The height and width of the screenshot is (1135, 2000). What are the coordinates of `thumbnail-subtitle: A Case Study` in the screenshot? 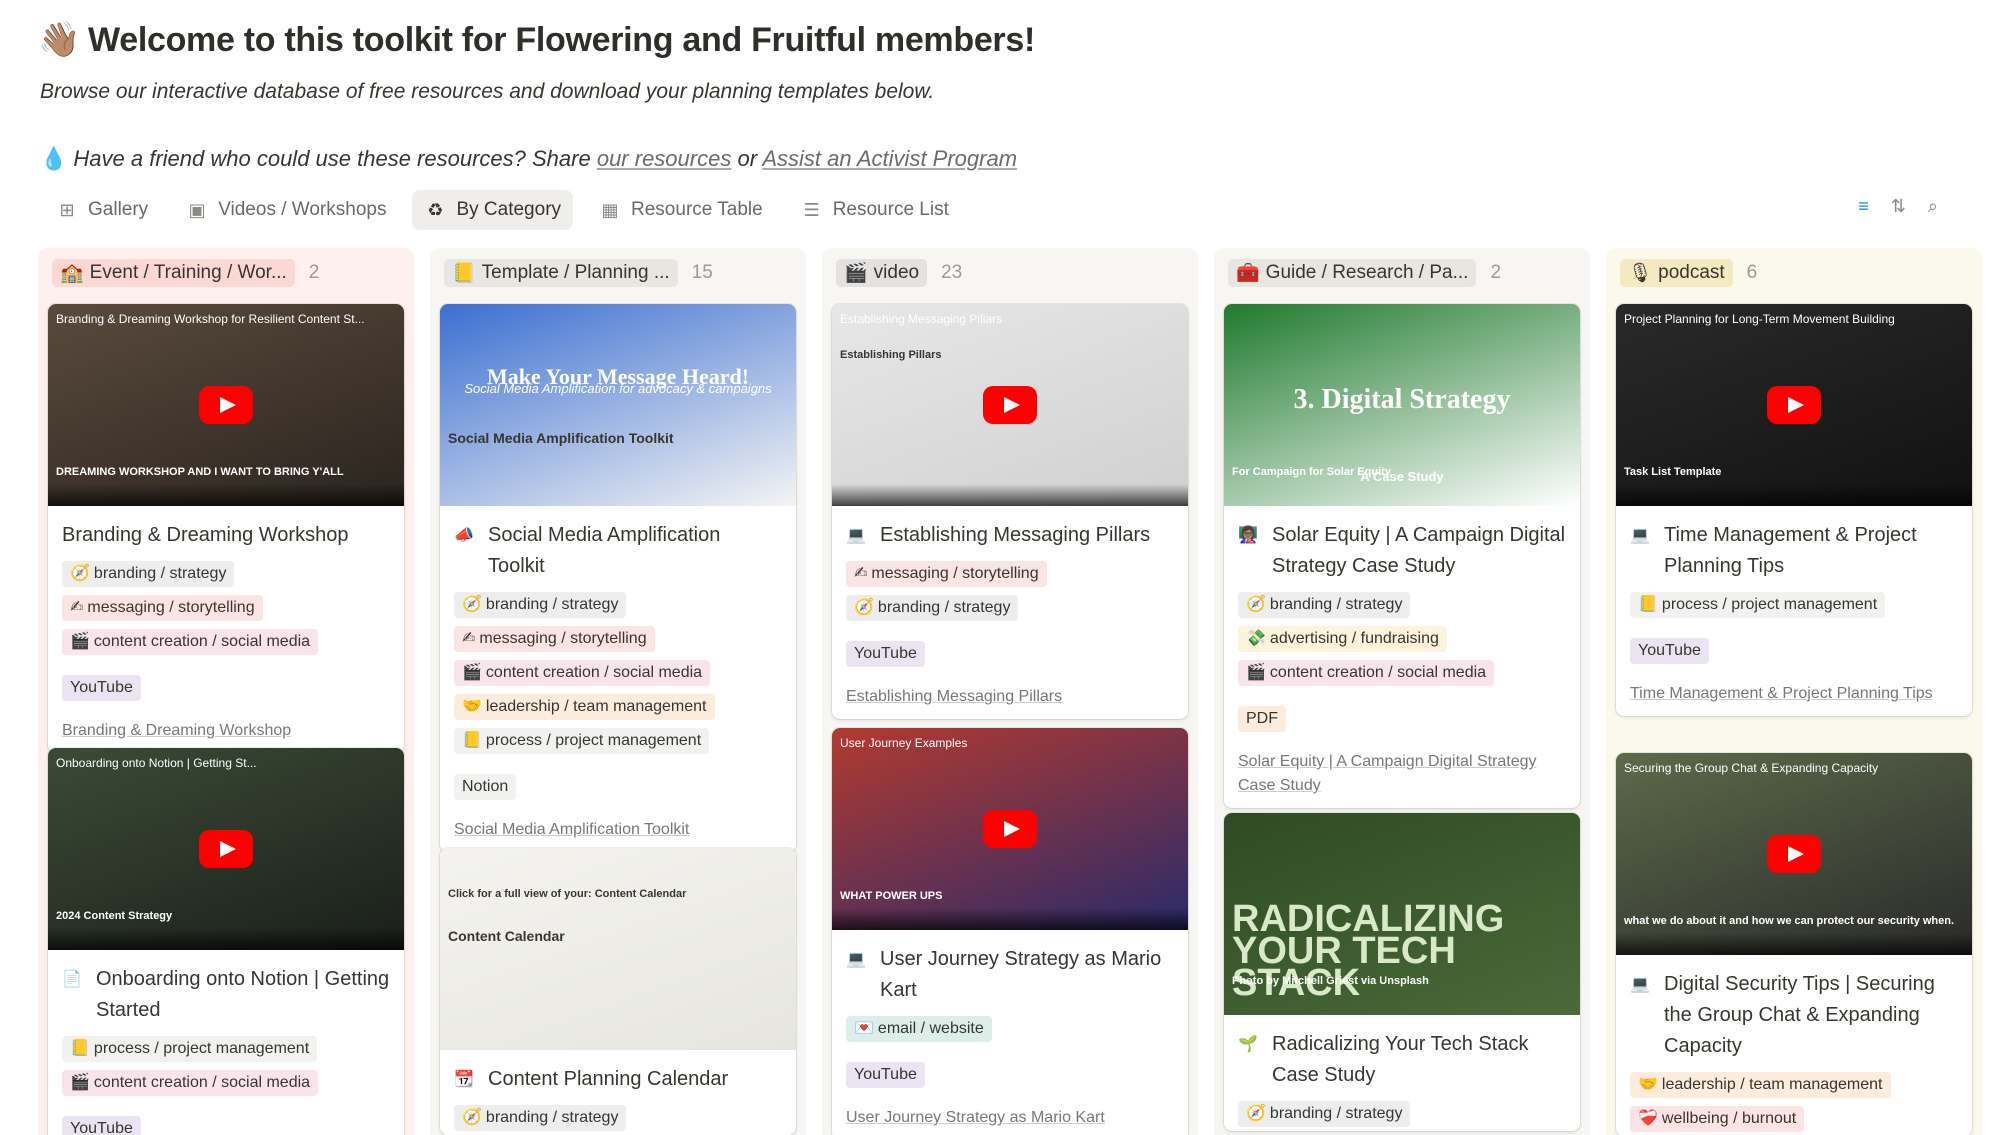 It's located at (1402, 476).